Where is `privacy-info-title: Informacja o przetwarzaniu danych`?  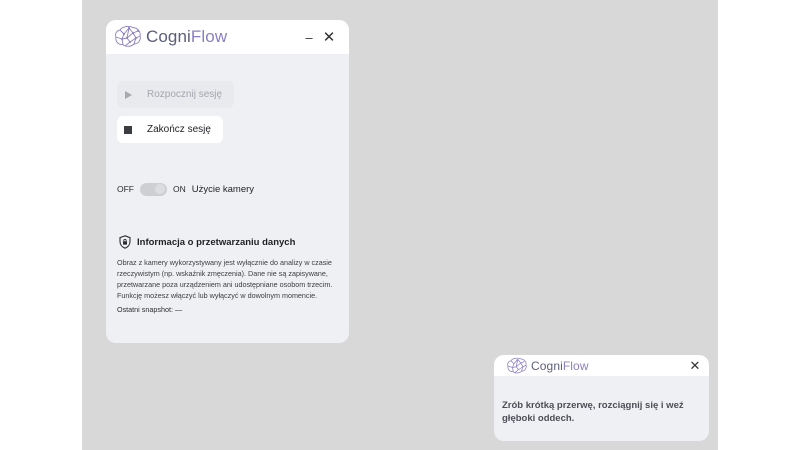
privacy-info-title: Informacja o przetwarzaniu danych is located at coordinates (216, 242).